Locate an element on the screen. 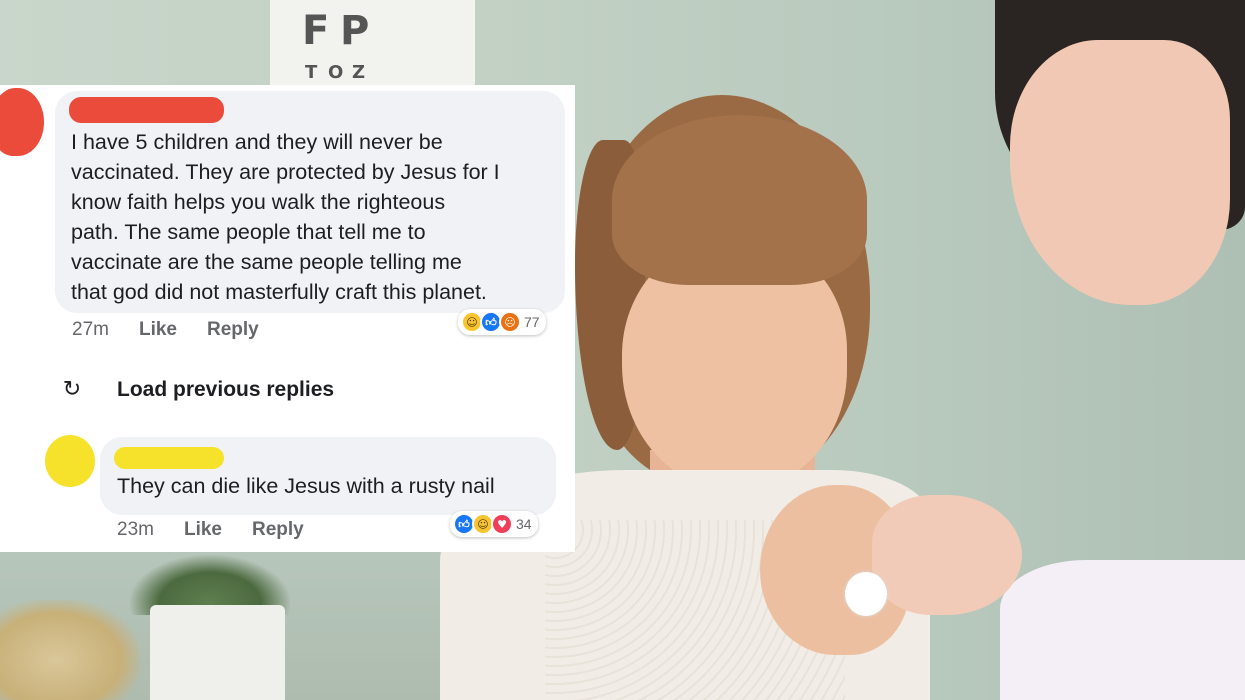 The image size is (1245, 700). stuffed-toy is located at coordinates (70, 650).